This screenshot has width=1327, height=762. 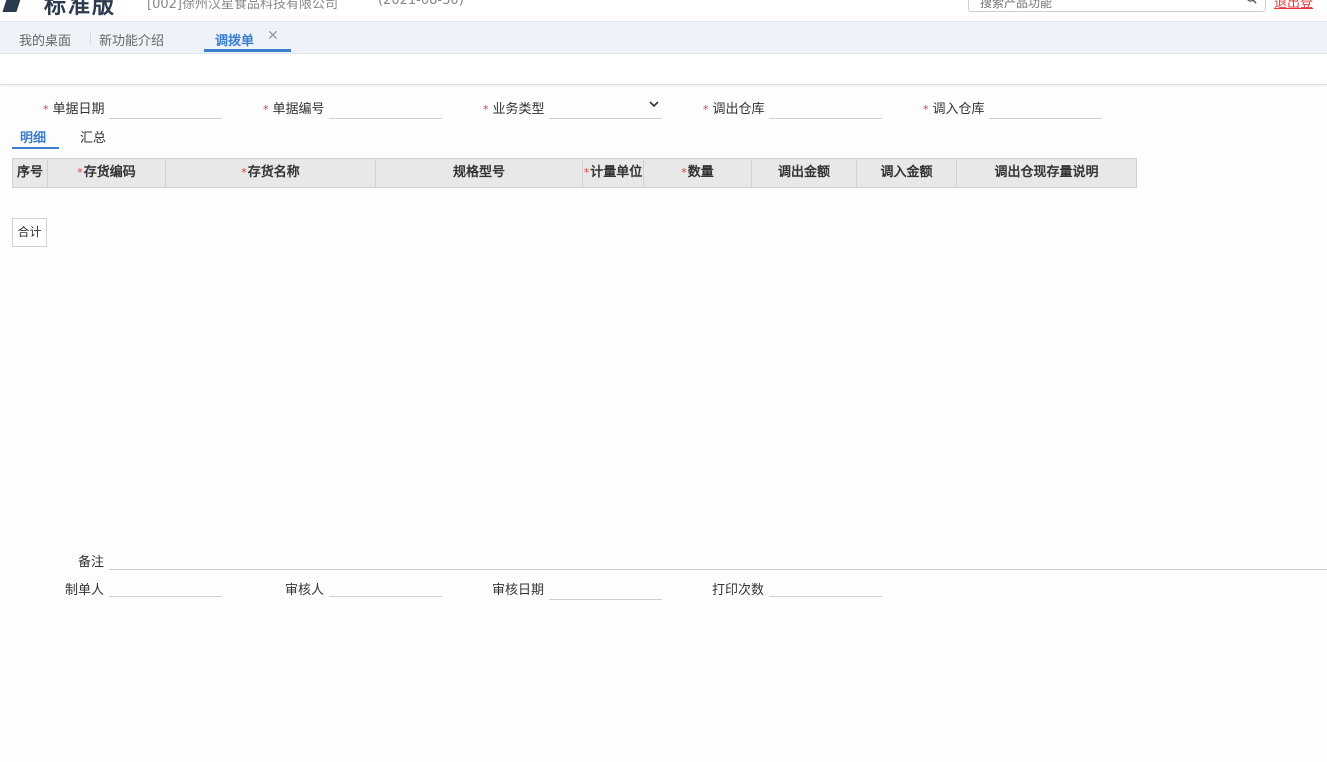 What do you see at coordinates (167, 107) in the screenshot?
I see `doc-date-input` at bounding box center [167, 107].